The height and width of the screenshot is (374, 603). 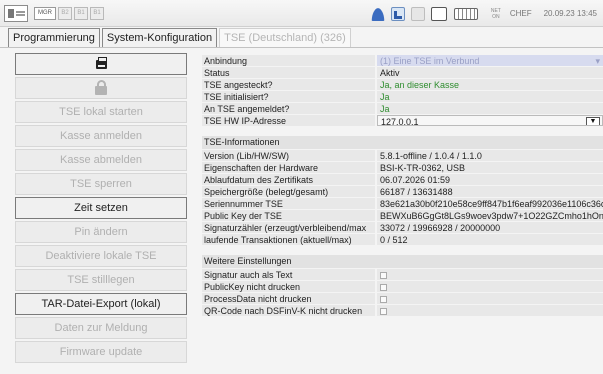 I want to click on clock: 20.09.23 13:45, so click(x=570, y=13).